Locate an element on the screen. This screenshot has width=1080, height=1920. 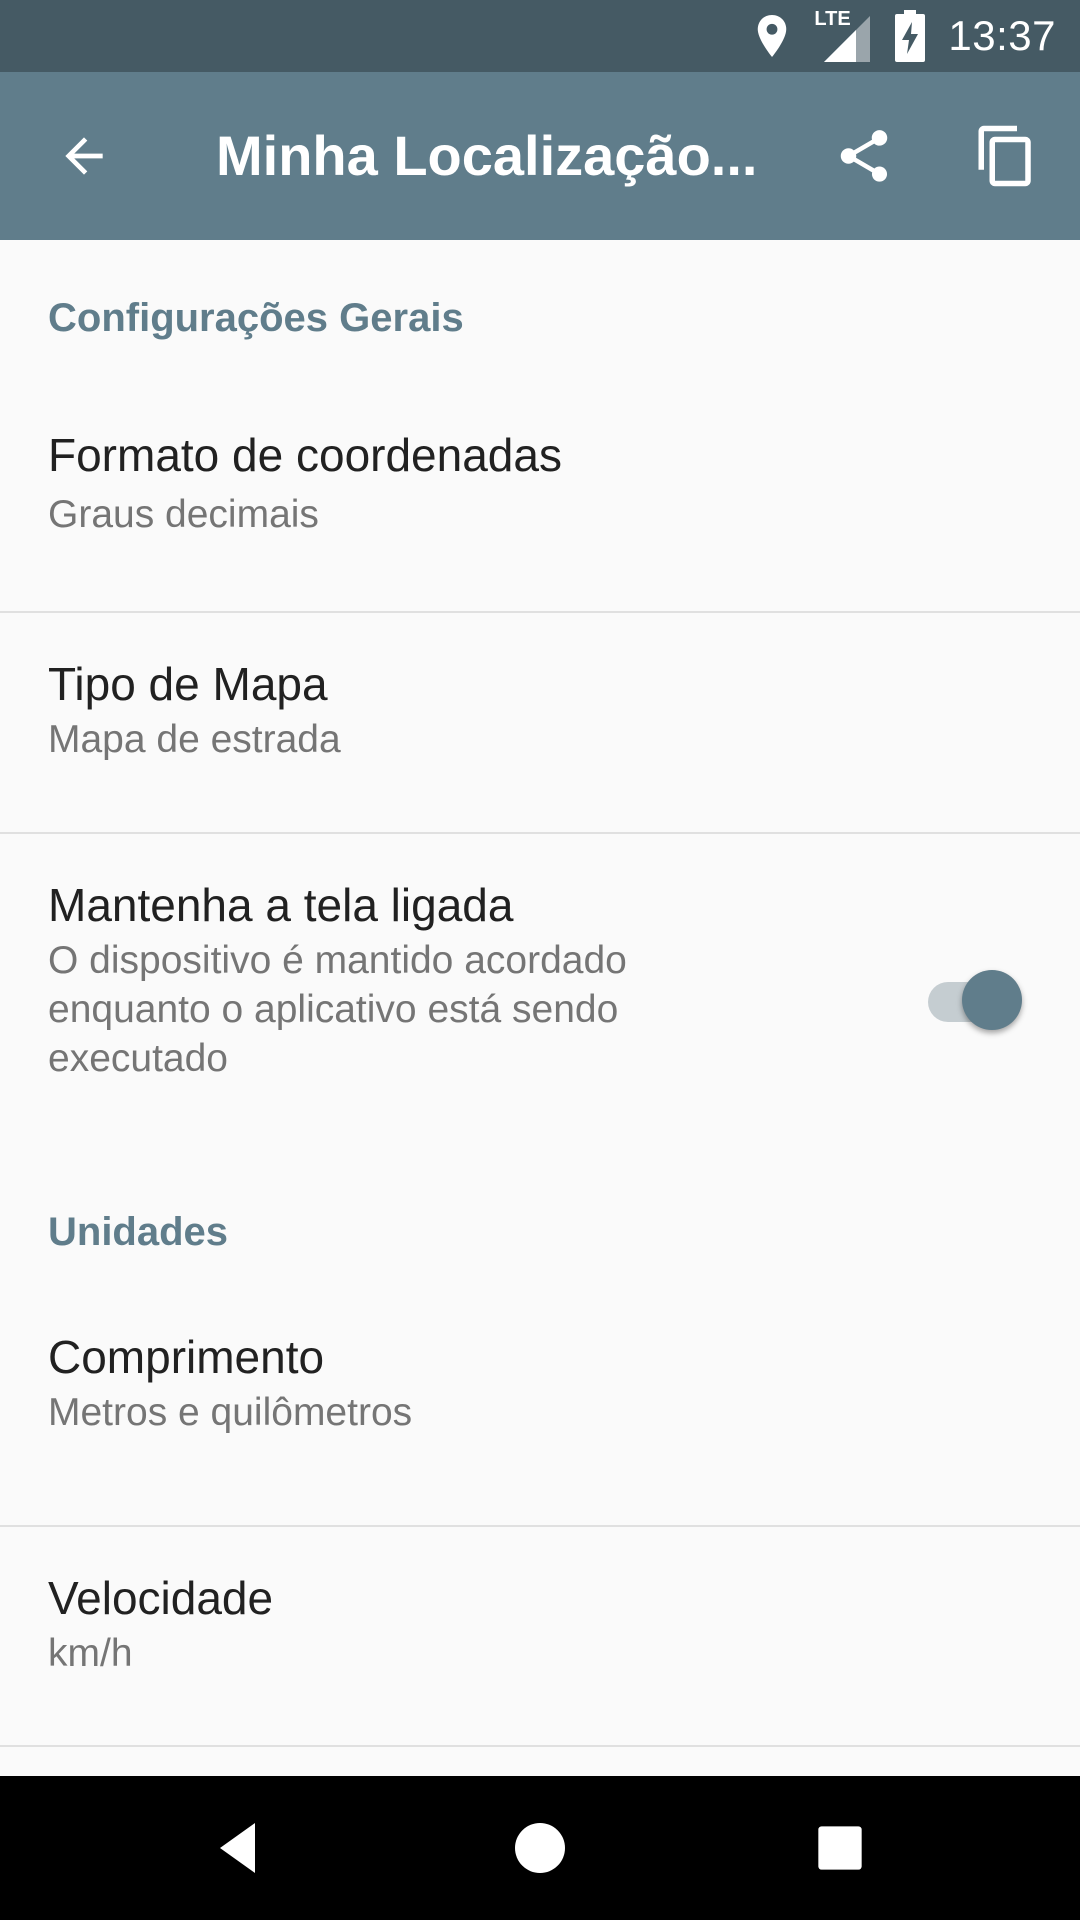
section-header-general: Configurações Gerais is located at coordinates (256, 318).